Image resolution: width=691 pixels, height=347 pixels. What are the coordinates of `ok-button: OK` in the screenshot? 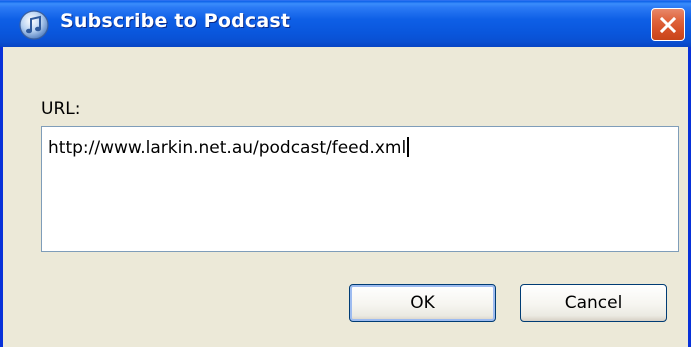 It's located at (422, 303).